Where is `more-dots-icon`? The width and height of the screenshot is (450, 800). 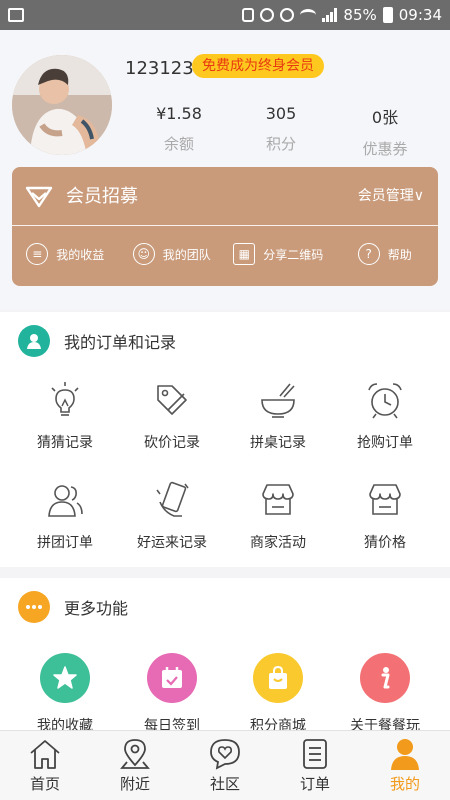 more-dots-icon is located at coordinates (34, 607).